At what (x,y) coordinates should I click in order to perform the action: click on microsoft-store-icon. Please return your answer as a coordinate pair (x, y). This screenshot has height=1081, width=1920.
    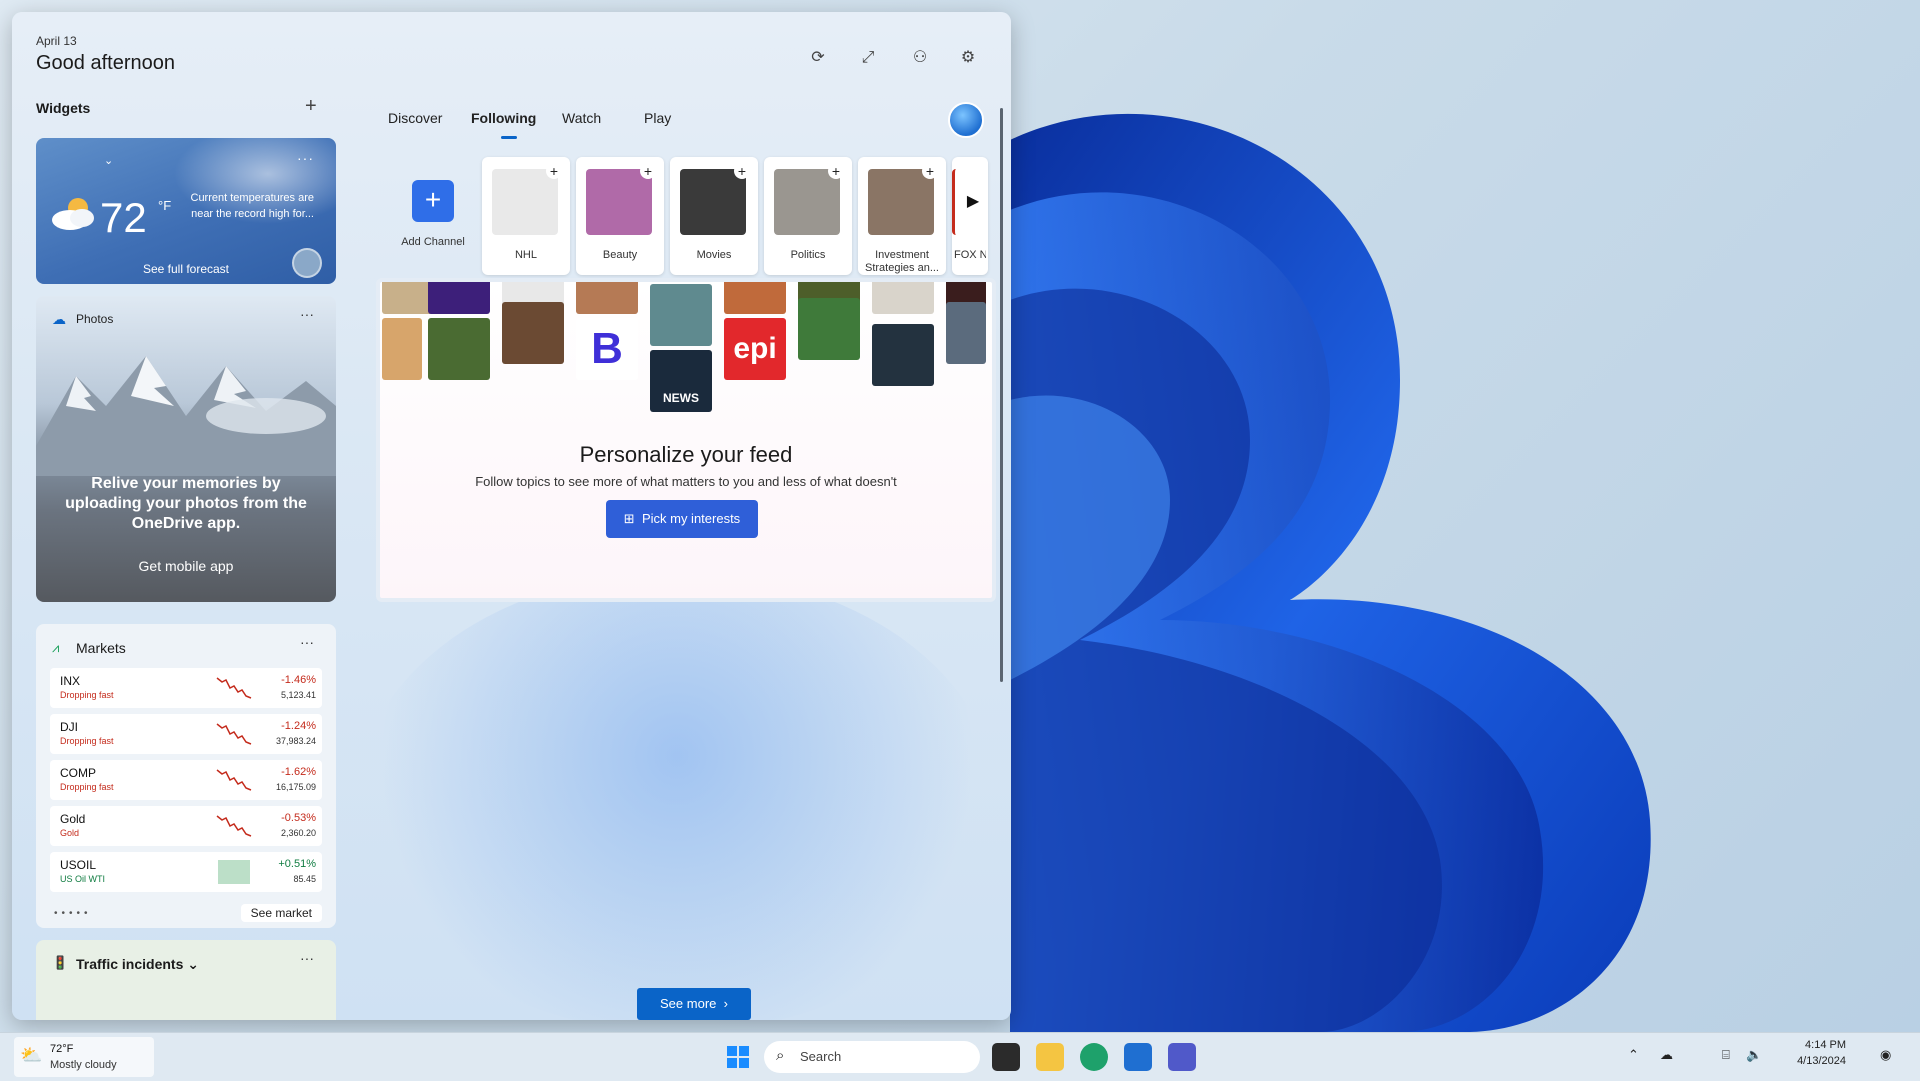
    Looking at the image, I should click on (1138, 1057).